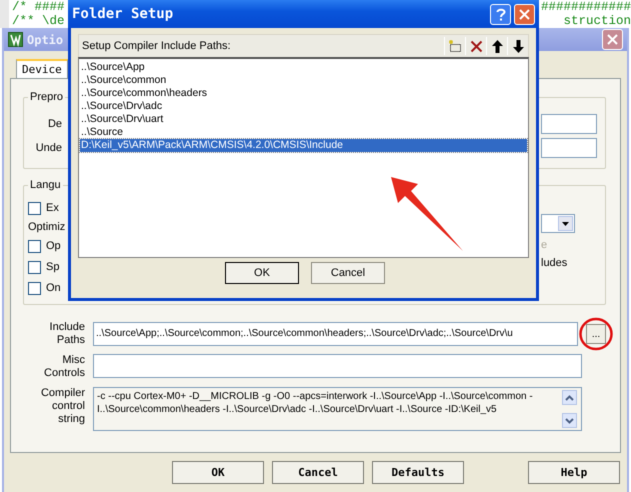  Describe the element at coordinates (303, 93) in the screenshot. I see `list-item: ..\Source\common\headers` at that location.